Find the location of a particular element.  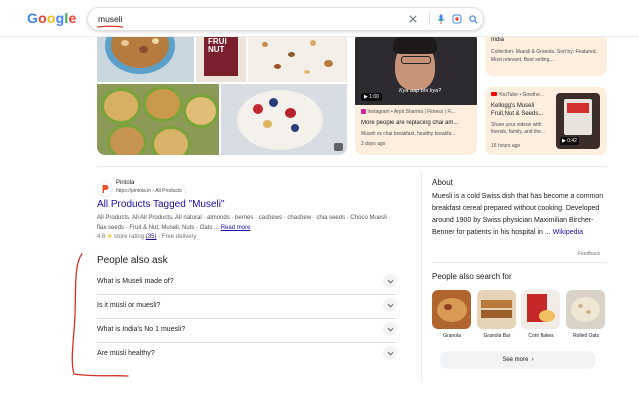

images-grid: FRUI NUT is located at coordinates (222, 93).